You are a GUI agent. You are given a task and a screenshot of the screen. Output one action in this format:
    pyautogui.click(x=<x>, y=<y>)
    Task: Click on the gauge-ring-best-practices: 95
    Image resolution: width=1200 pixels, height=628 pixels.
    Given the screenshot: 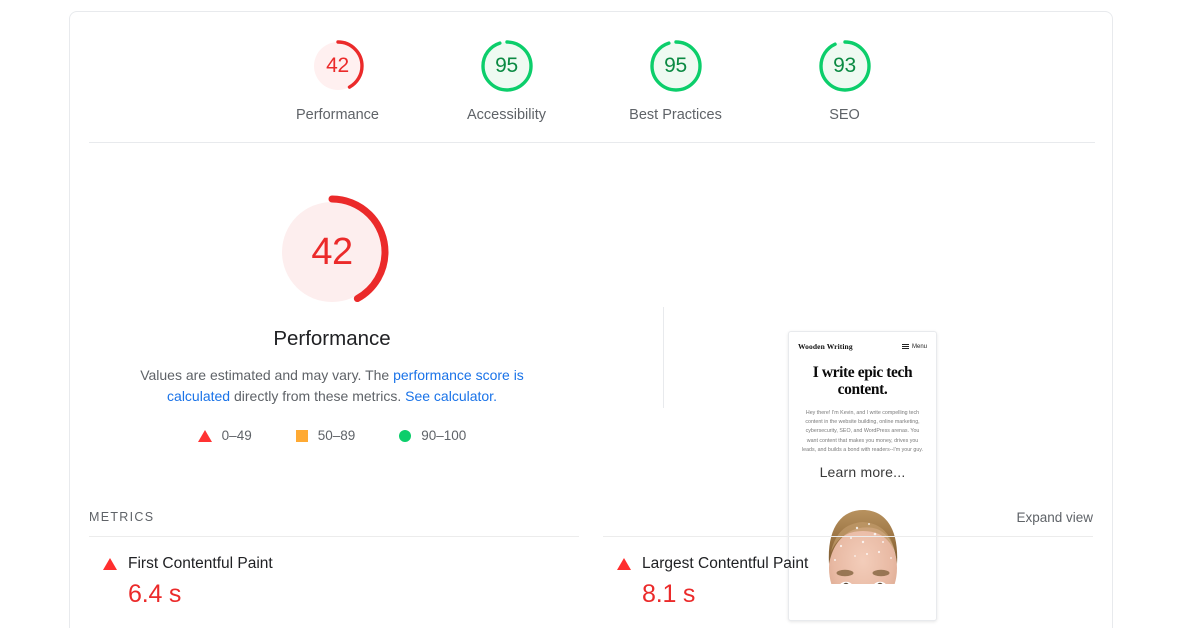 What is the action you would take?
    pyautogui.click(x=676, y=66)
    